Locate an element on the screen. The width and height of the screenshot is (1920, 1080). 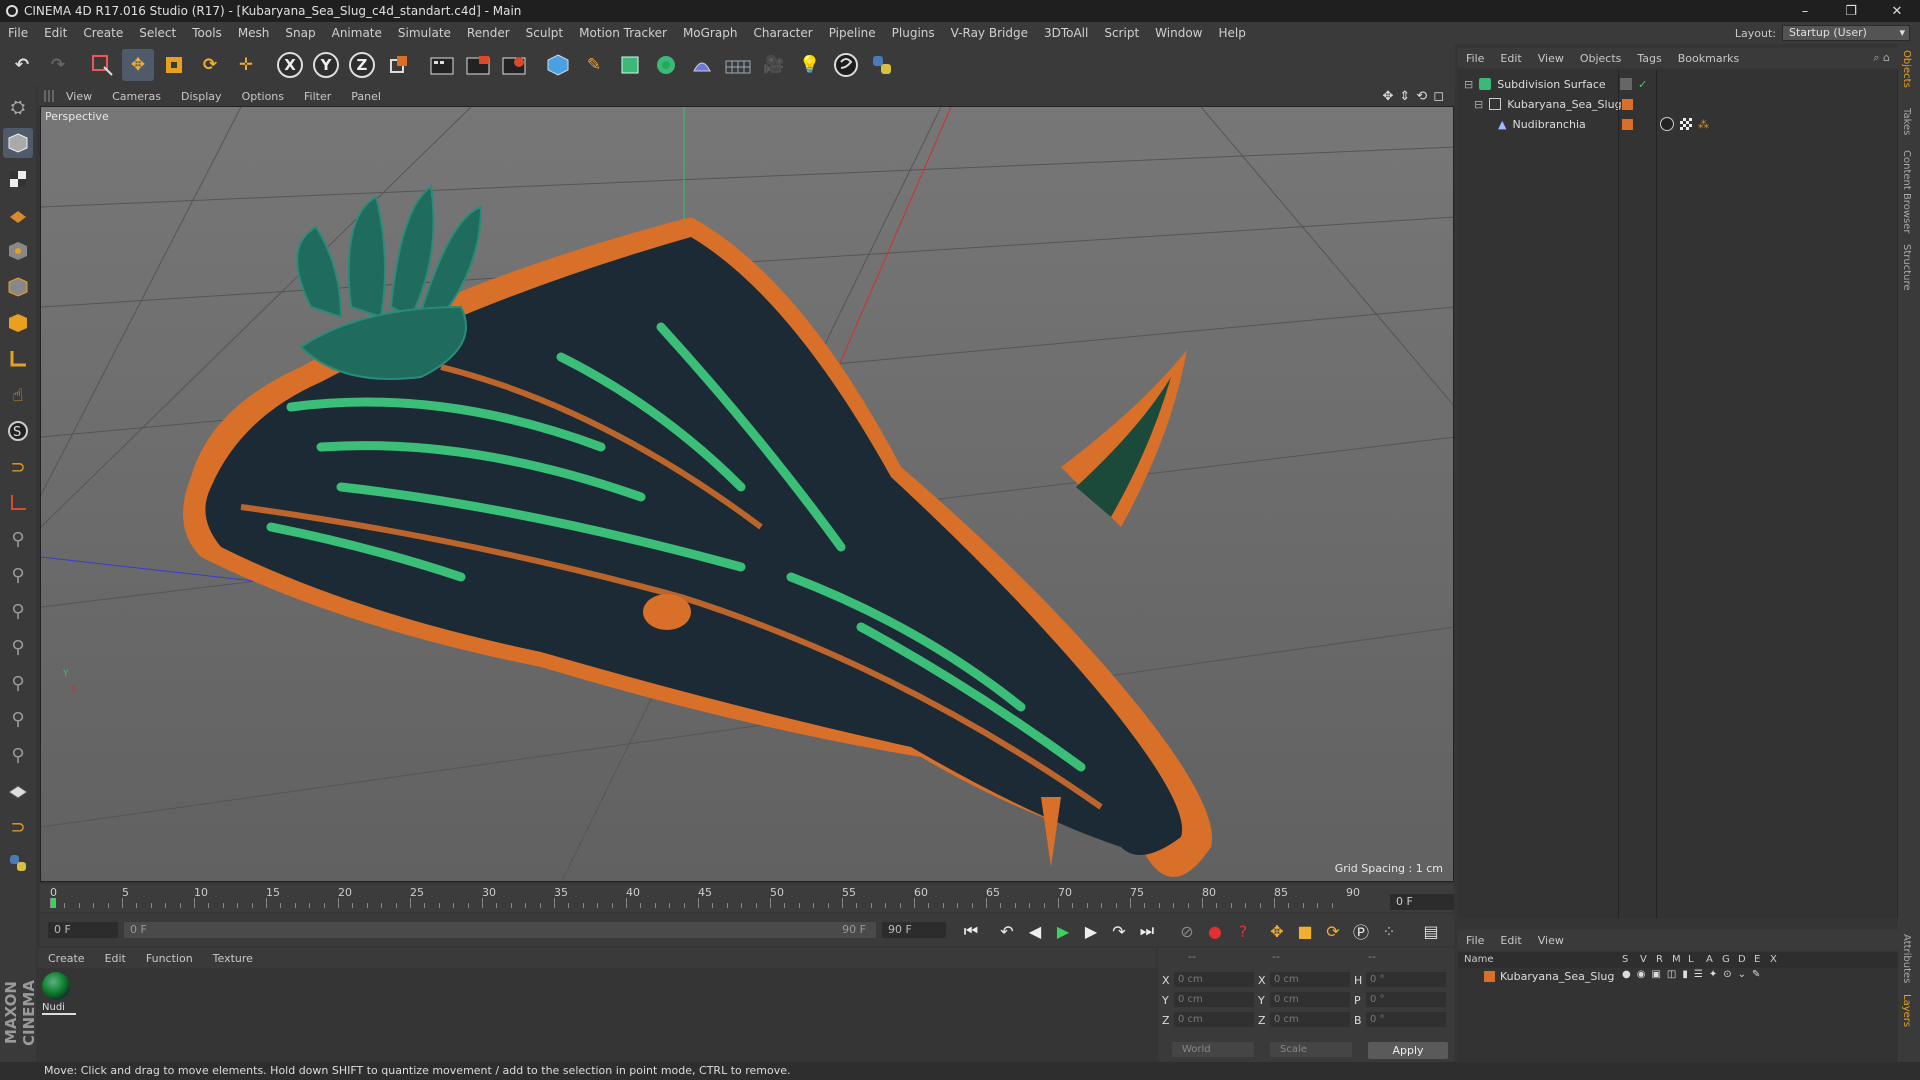
menu-simulate: Simulate is located at coordinates (424, 33).